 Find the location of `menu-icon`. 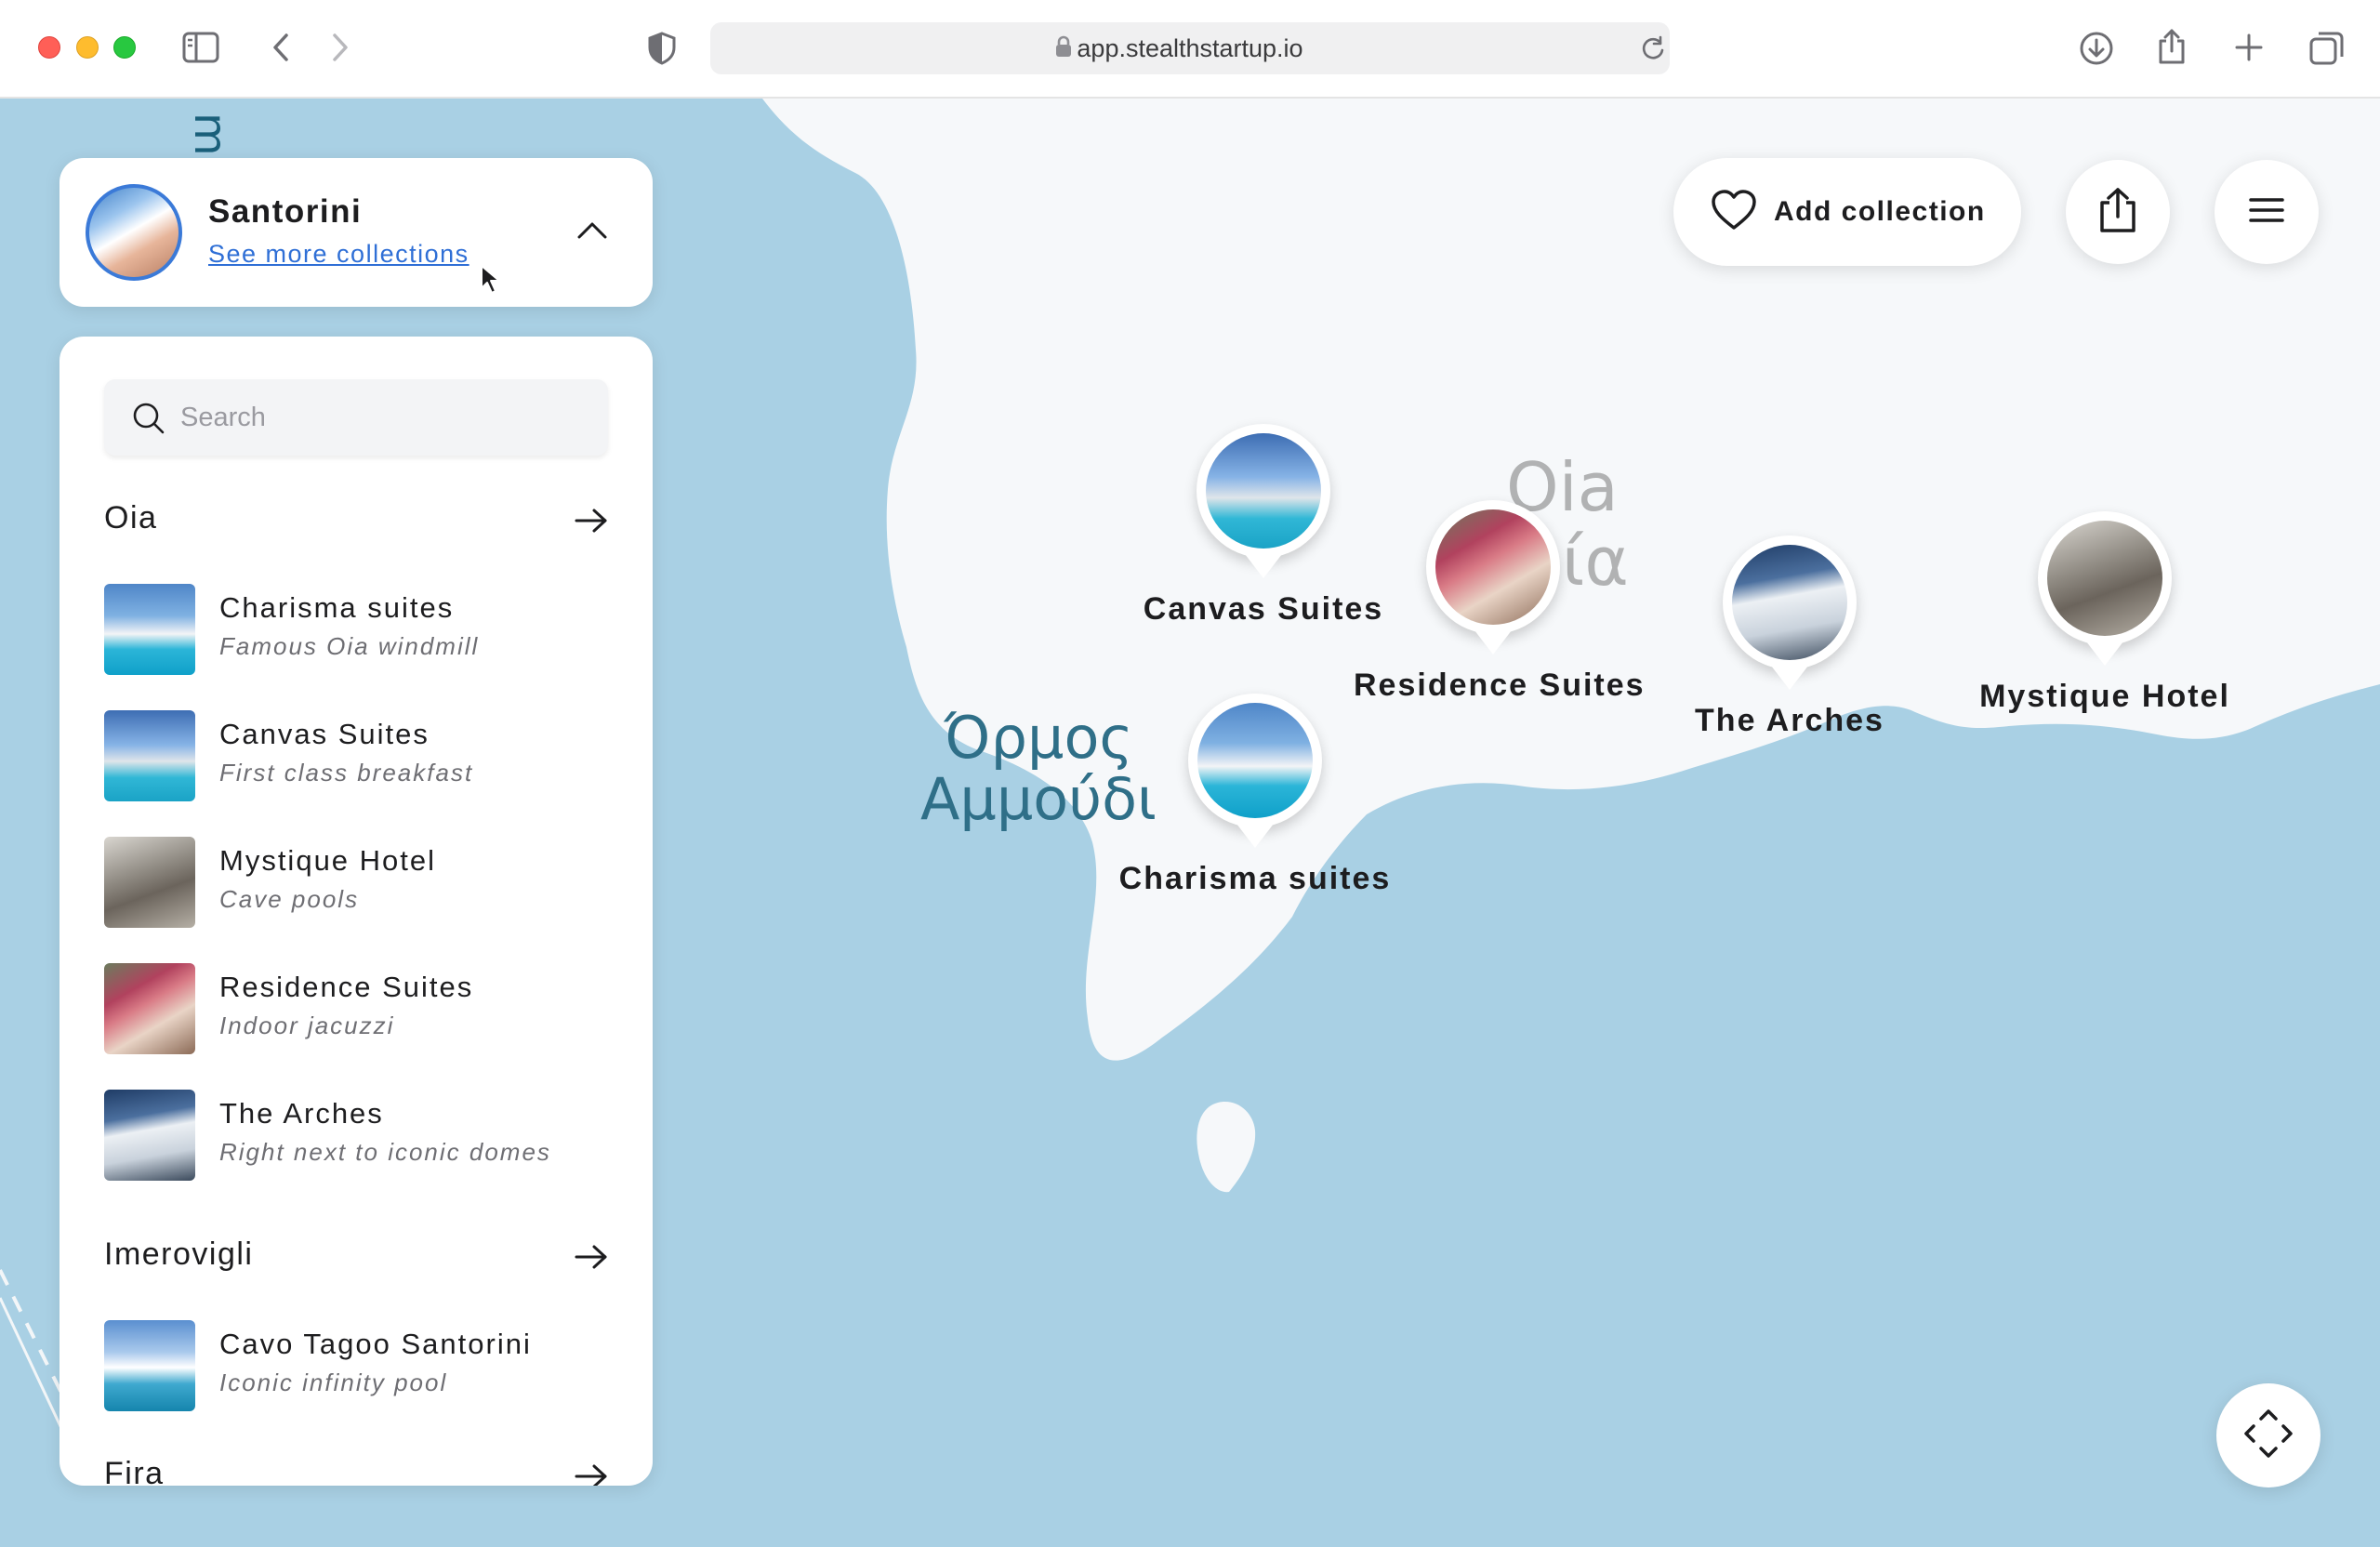

menu-icon is located at coordinates (2266, 212).